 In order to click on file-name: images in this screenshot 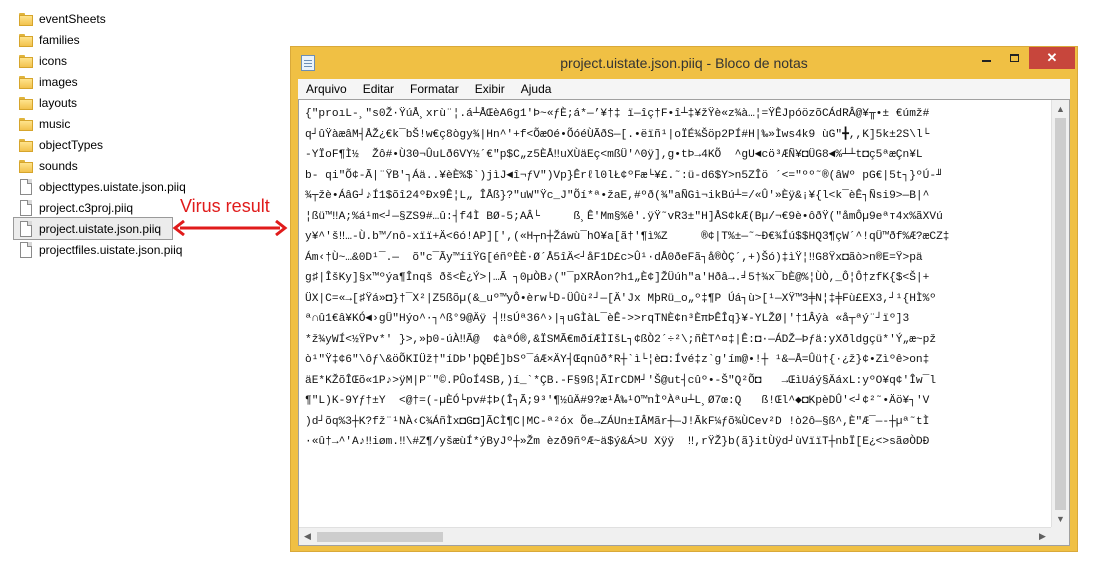, I will do `click(58, 81)`.